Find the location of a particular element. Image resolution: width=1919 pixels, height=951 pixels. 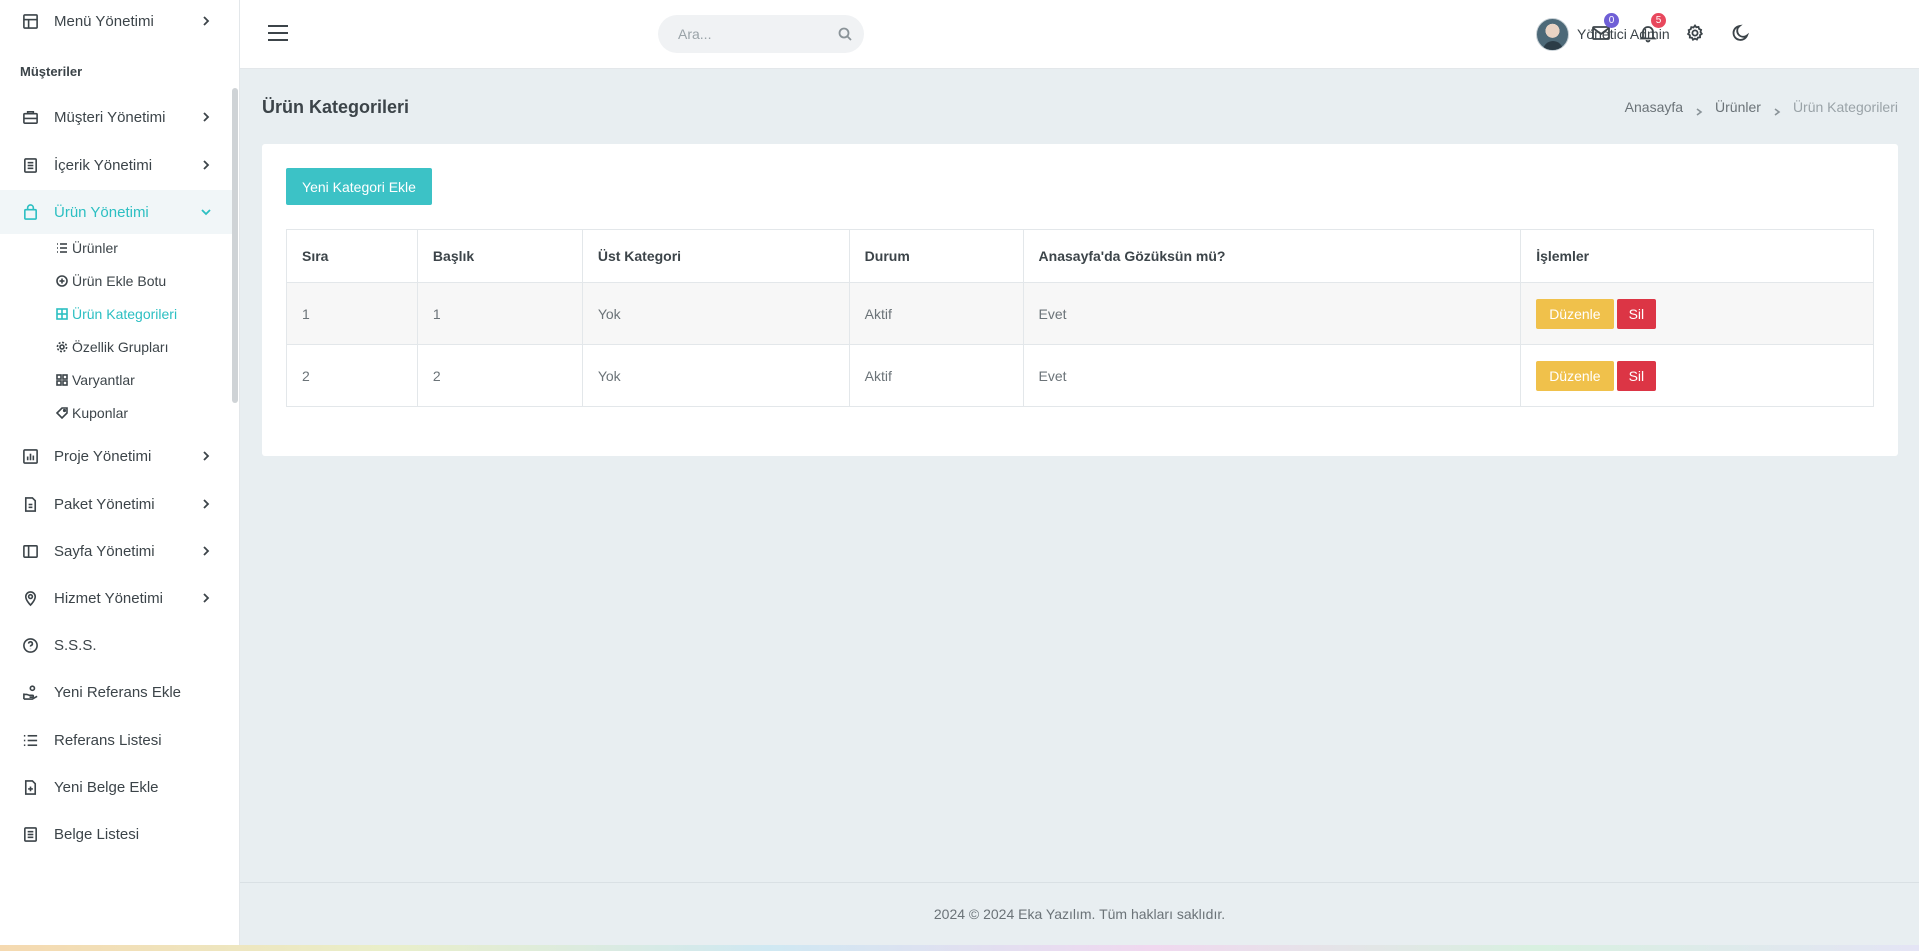

sidebar-item-belge-listesi: Belge Listesi is located at coordinates (116, 834).